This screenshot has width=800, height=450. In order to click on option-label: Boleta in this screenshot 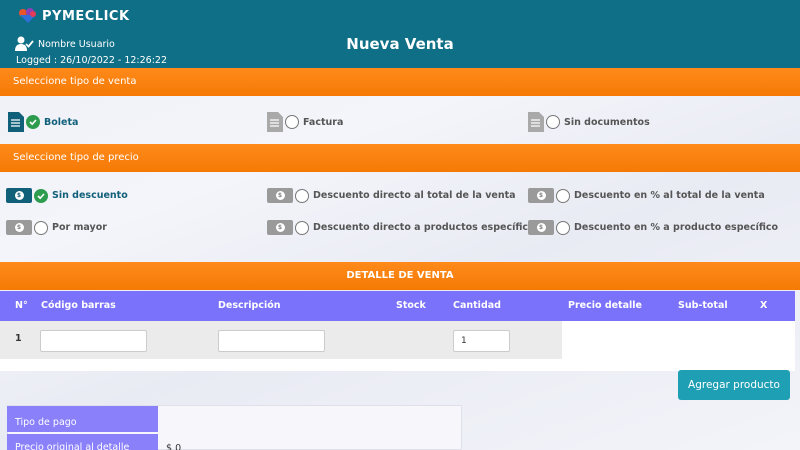, I will do `click(61, 122)`.